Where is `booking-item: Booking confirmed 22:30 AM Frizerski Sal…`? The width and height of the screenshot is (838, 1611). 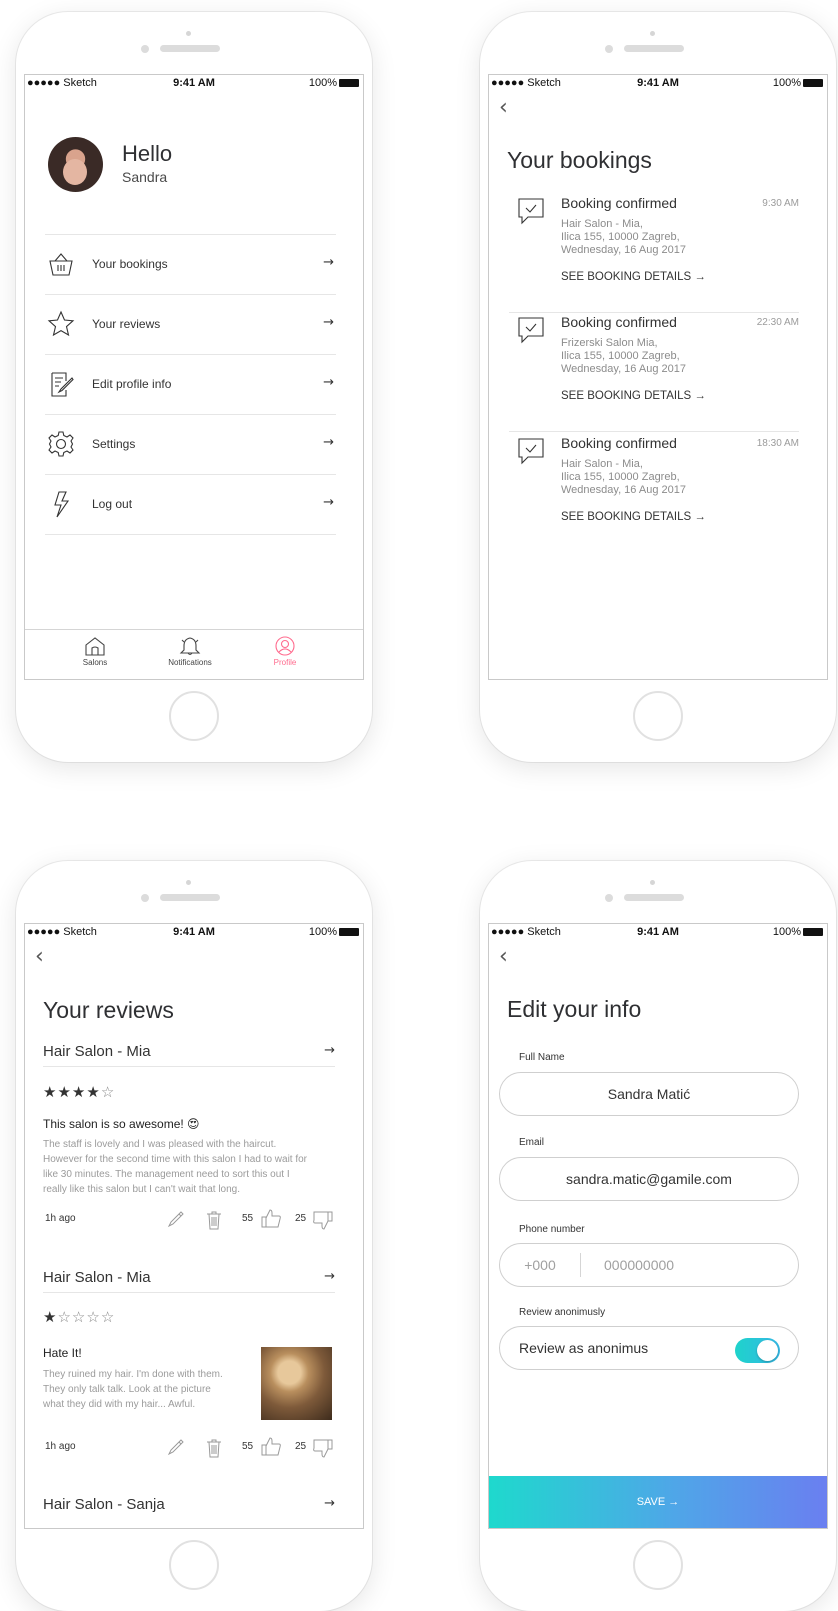
booking-item: Booking confirmed 22:30 AM Frizerski Sal… is located at coordinates (654, 373).